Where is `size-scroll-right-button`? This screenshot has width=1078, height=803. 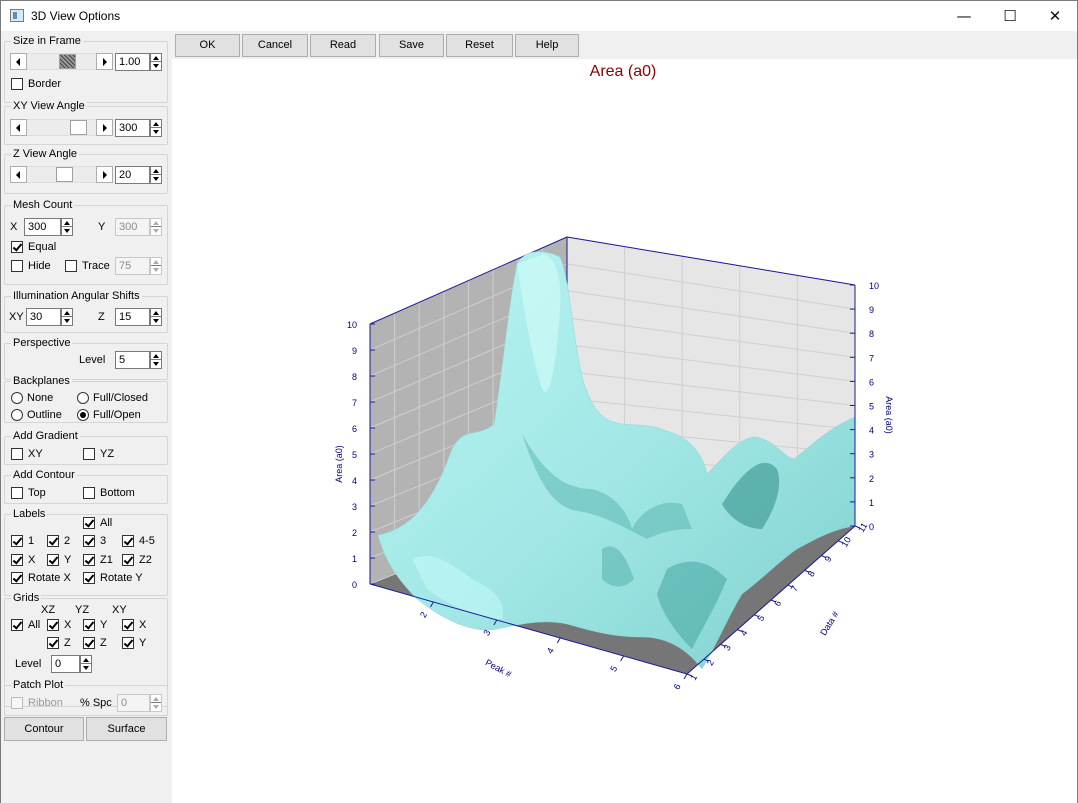 size-scroll-right-button is located at coordinates (104, 61).